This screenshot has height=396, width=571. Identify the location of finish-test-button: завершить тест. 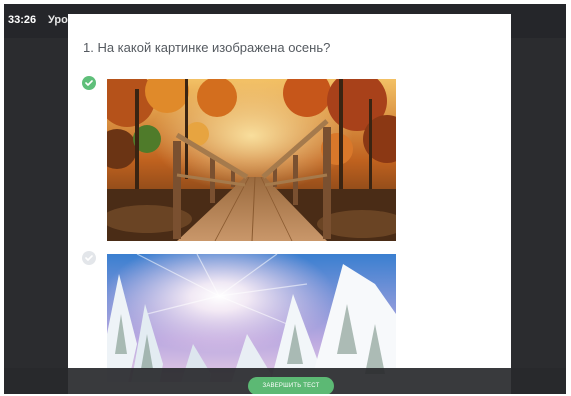
(291, 385).